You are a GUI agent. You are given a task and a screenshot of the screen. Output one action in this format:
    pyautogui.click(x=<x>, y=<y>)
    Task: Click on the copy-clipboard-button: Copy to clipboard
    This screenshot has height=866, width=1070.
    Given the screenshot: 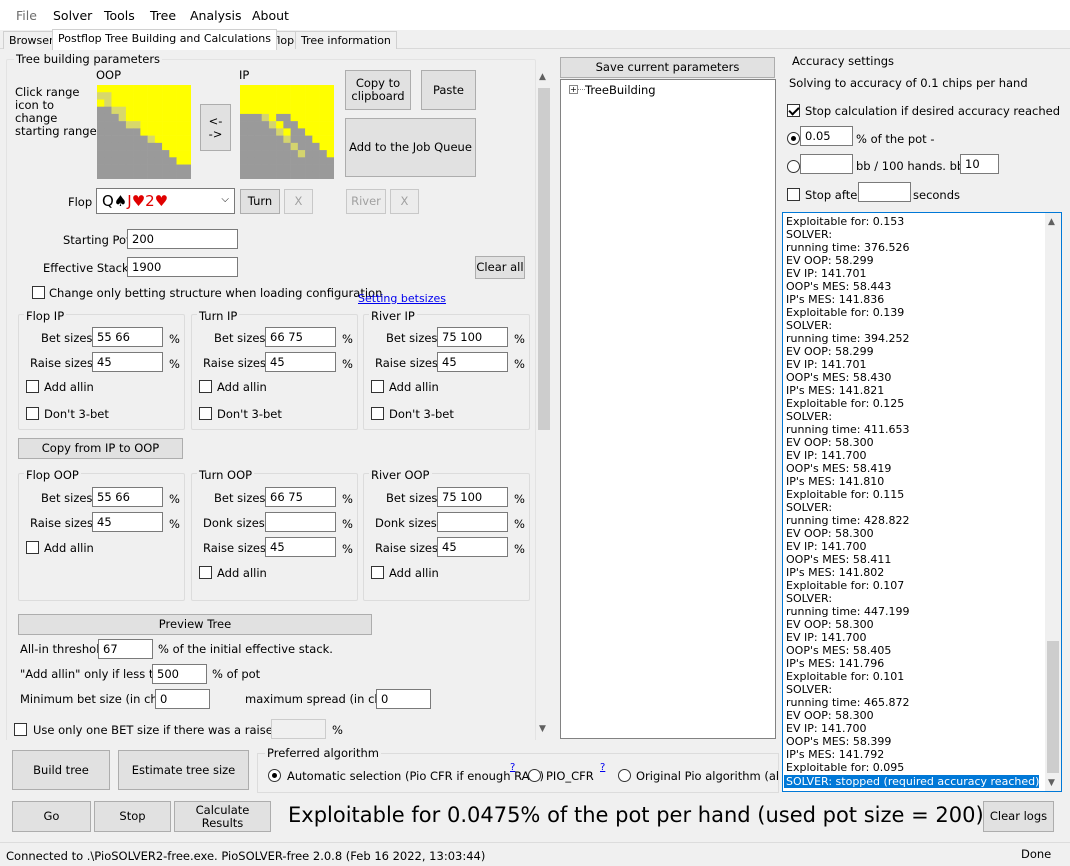 What is the action you would take?
    pyautogui.click(x=378, y=90)
    